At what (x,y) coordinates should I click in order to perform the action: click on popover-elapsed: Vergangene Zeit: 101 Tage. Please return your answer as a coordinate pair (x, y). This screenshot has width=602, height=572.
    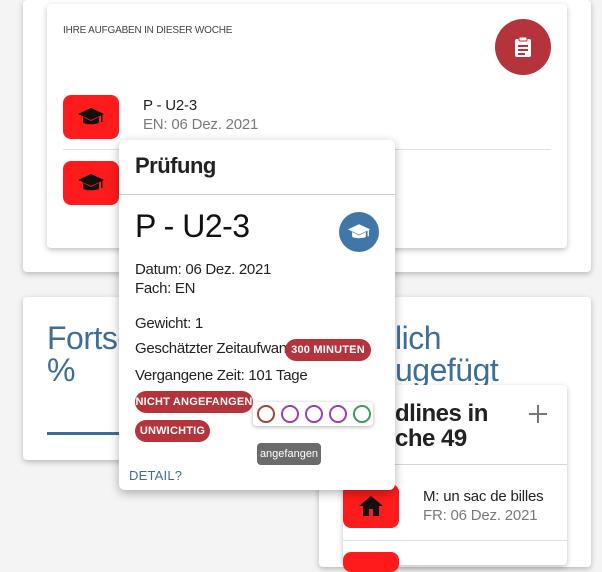
    Looking at the image, I should click on (221, 375).